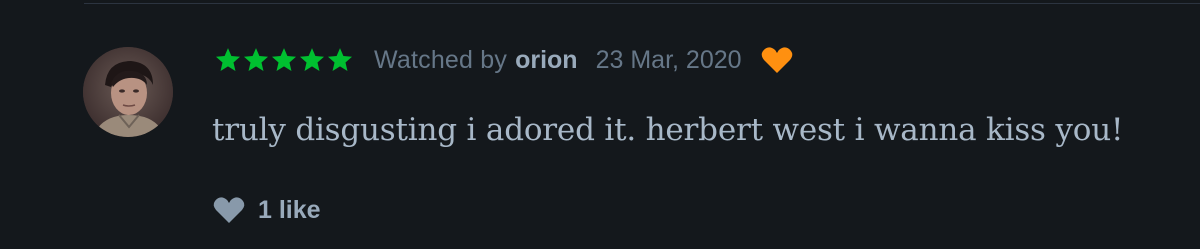 This screenshot has width=1200, height=249. I want to click on like-count: 1 like, so click(289, 210).